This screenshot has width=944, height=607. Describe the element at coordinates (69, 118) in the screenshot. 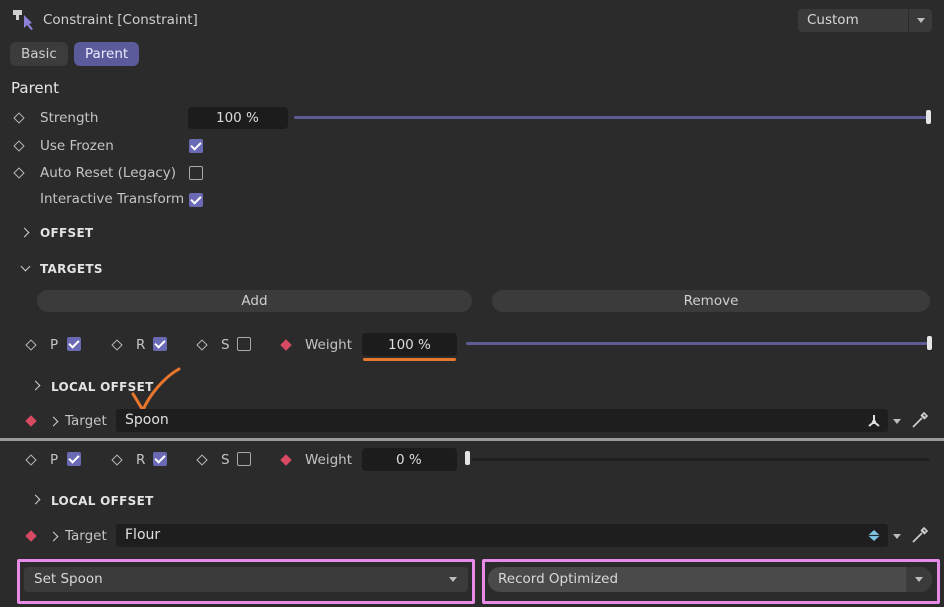

I see `strength-label: Strength` at that location.